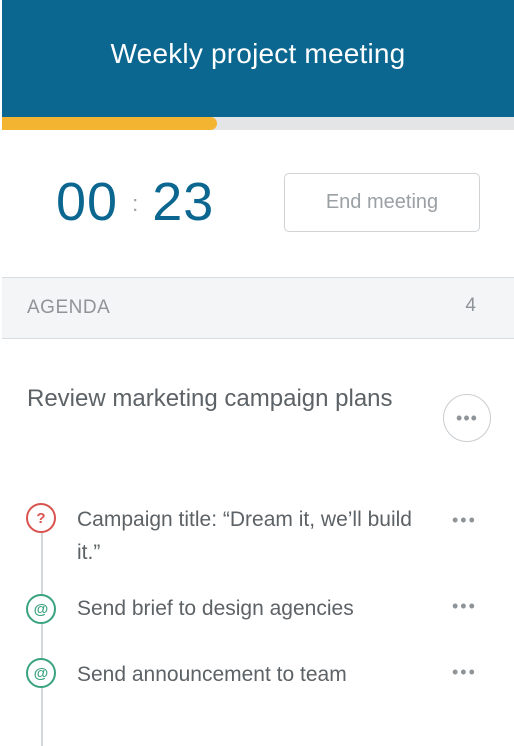  Describe the element at coordinates (212, 674) in the screenshot. I see `sub-item-text: Send announcement to team` at that location.